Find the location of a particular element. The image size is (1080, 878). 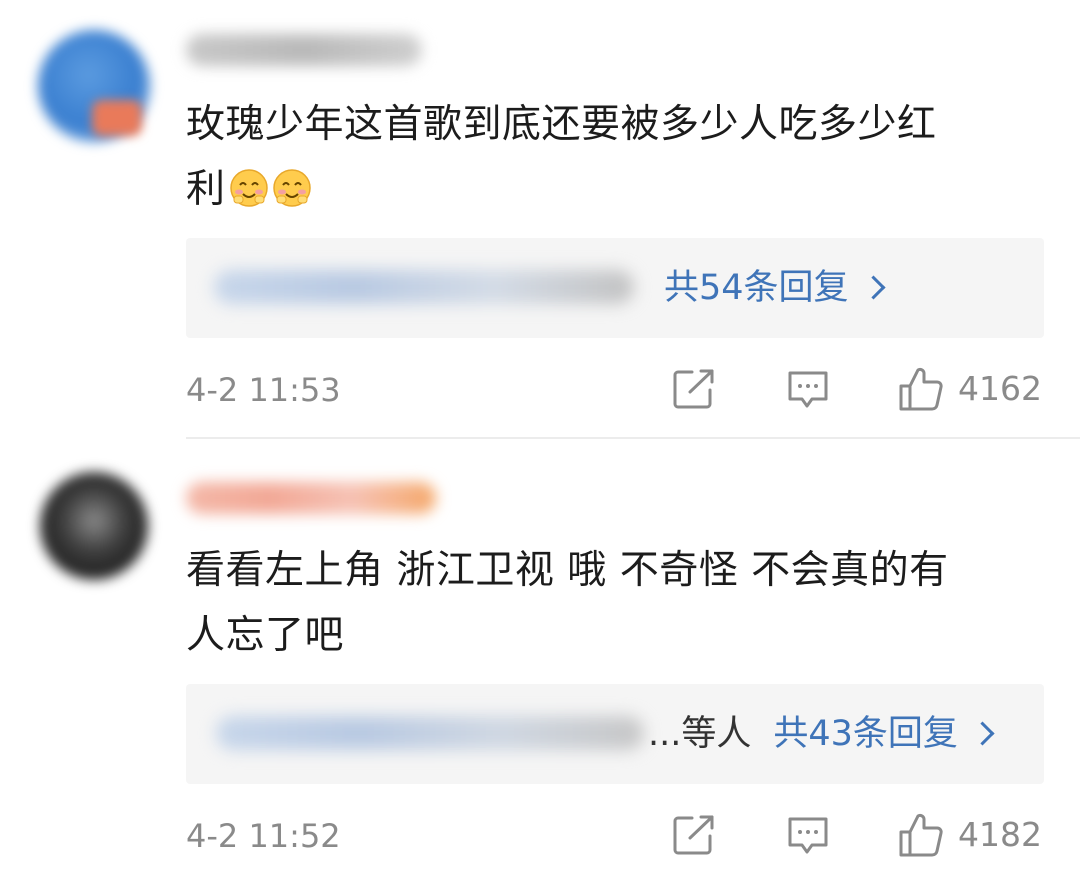

reply-prefix: ...等人 is located at coordinates (700, 734).